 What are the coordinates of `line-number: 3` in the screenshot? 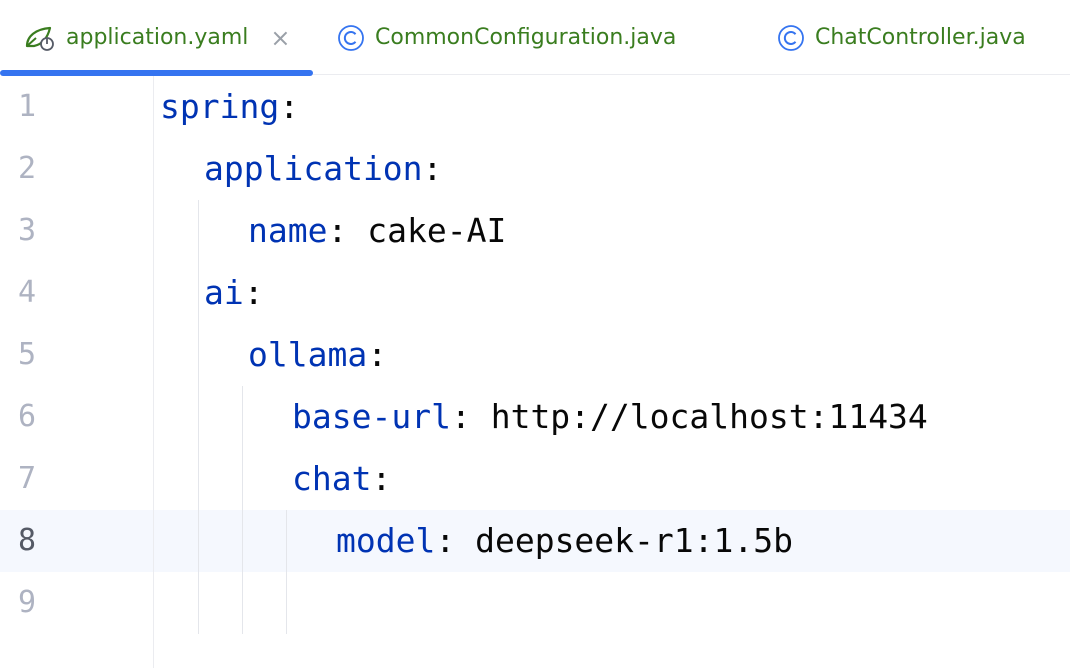 It's located at (27, 230).